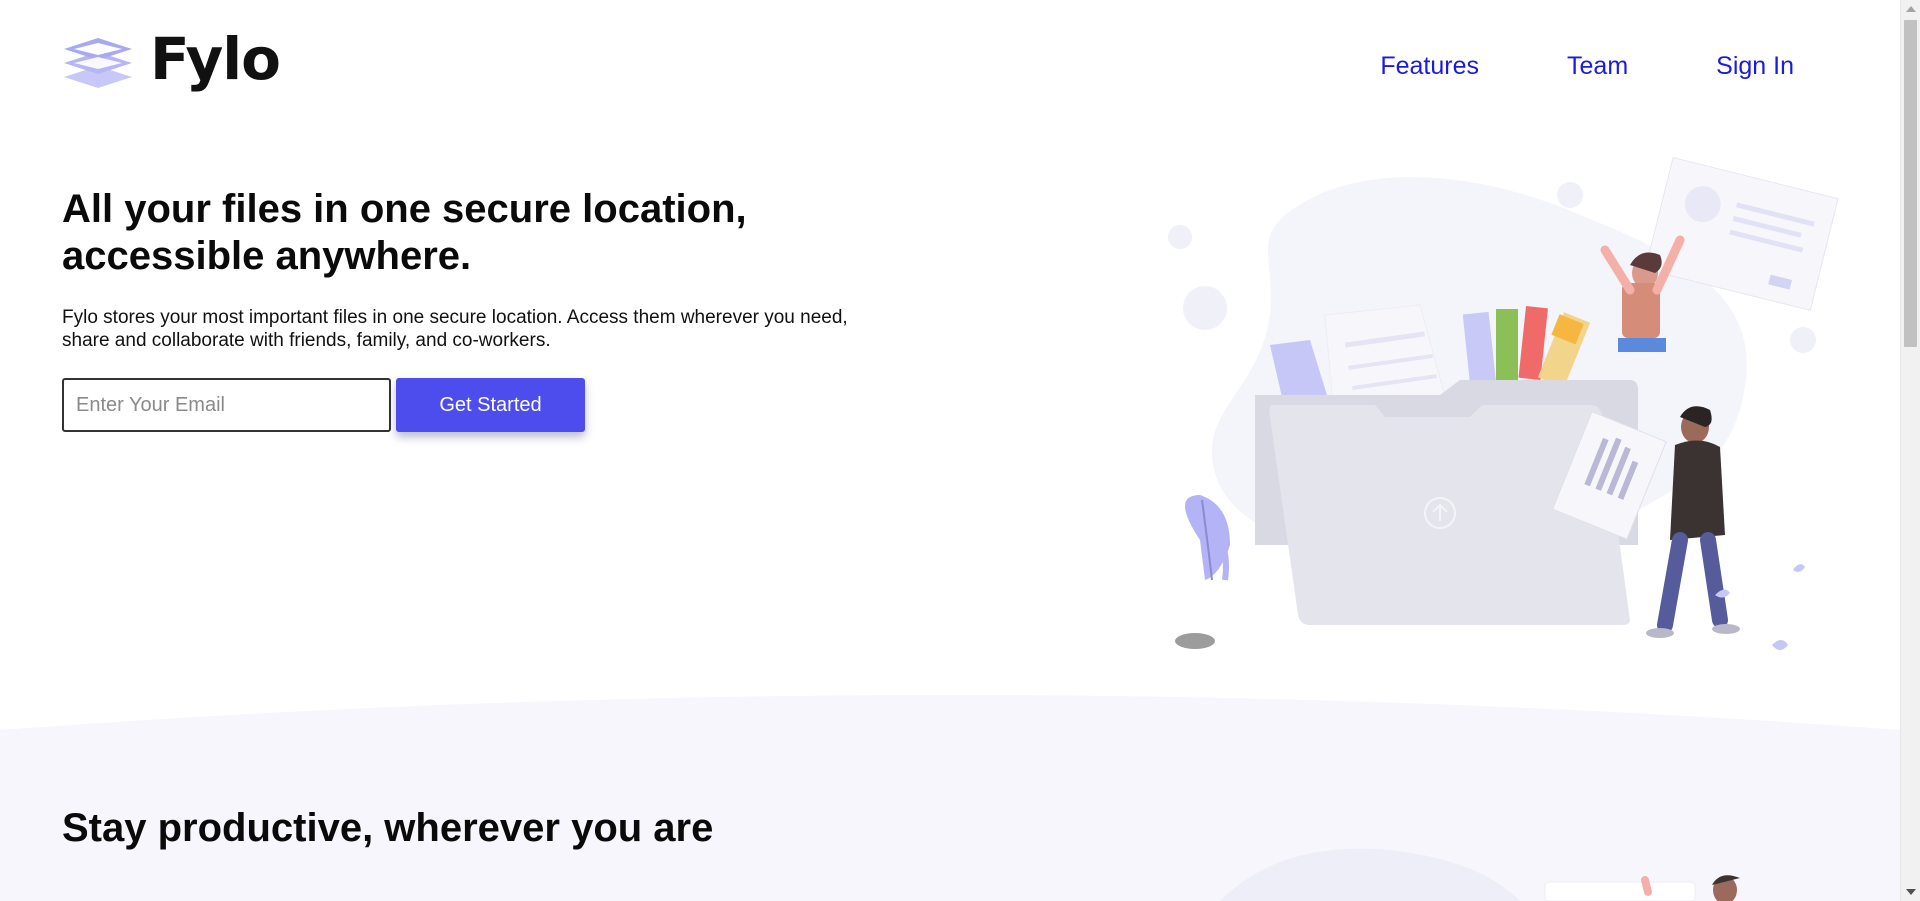 The image size is (1920, 901). I want to click on brand-logo: Fylo, so click(171, 59).